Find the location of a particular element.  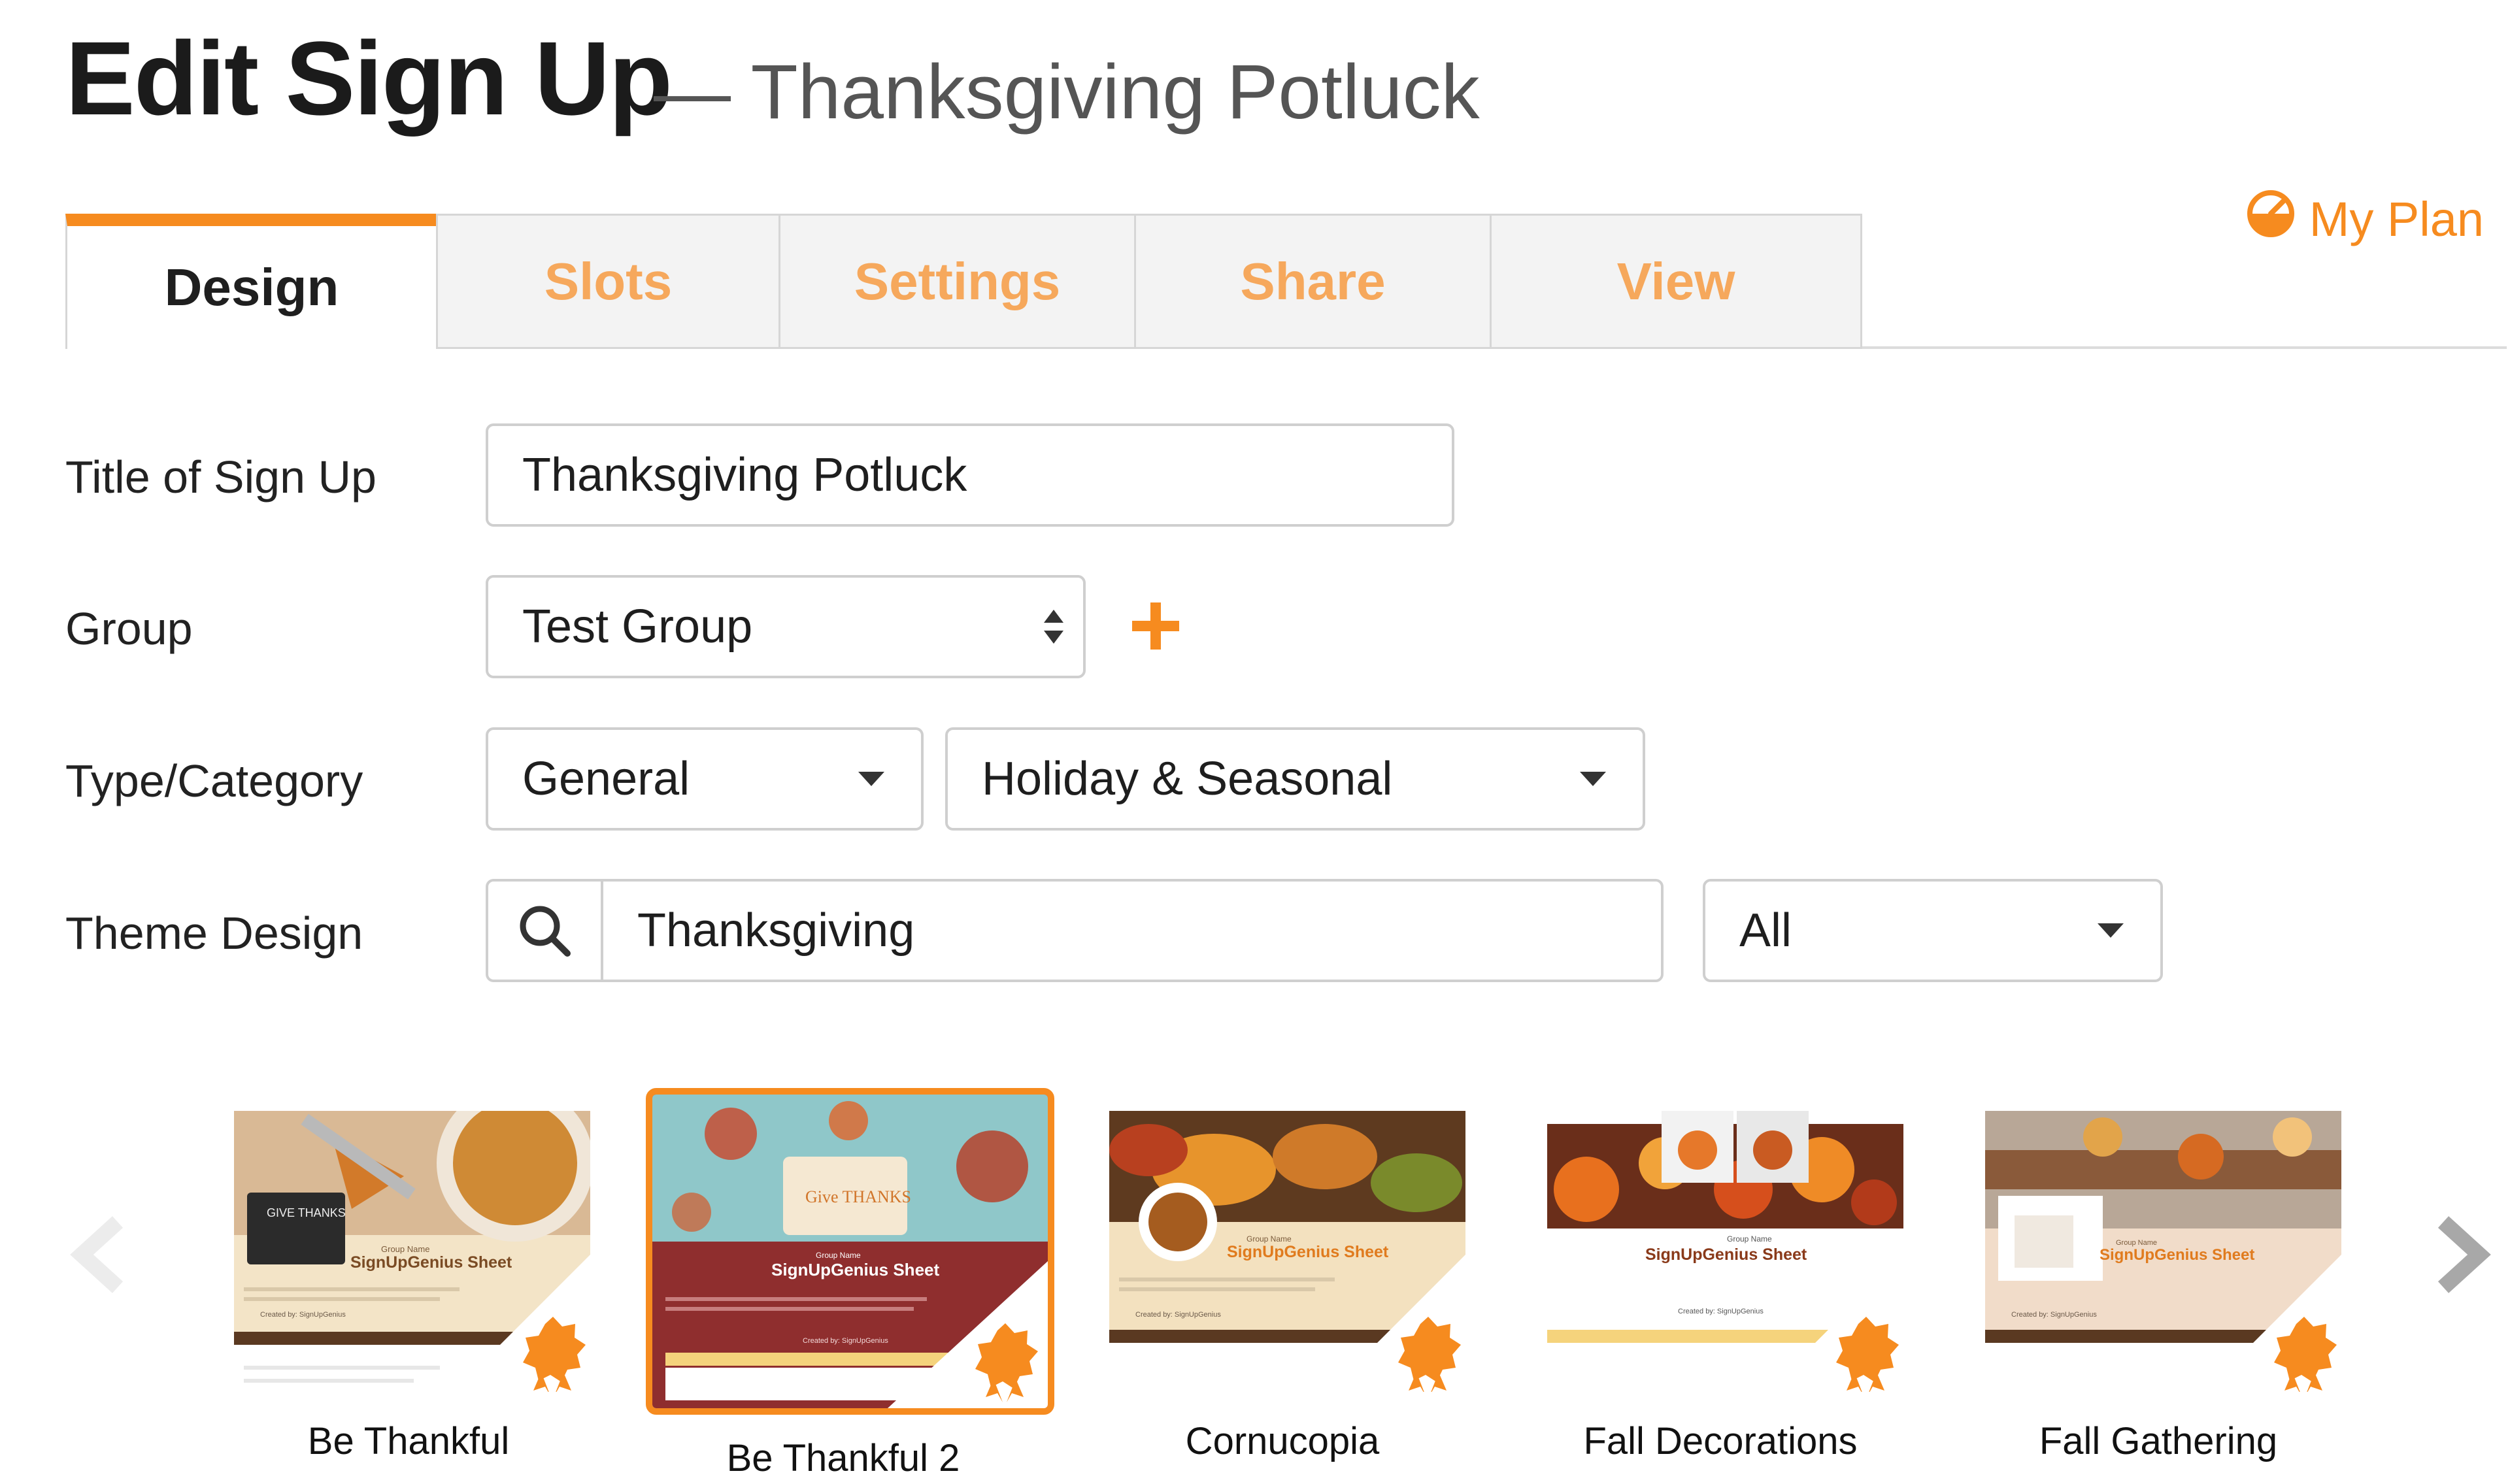

svg-text: Give THANKS is located at coordinates (858, 1196).